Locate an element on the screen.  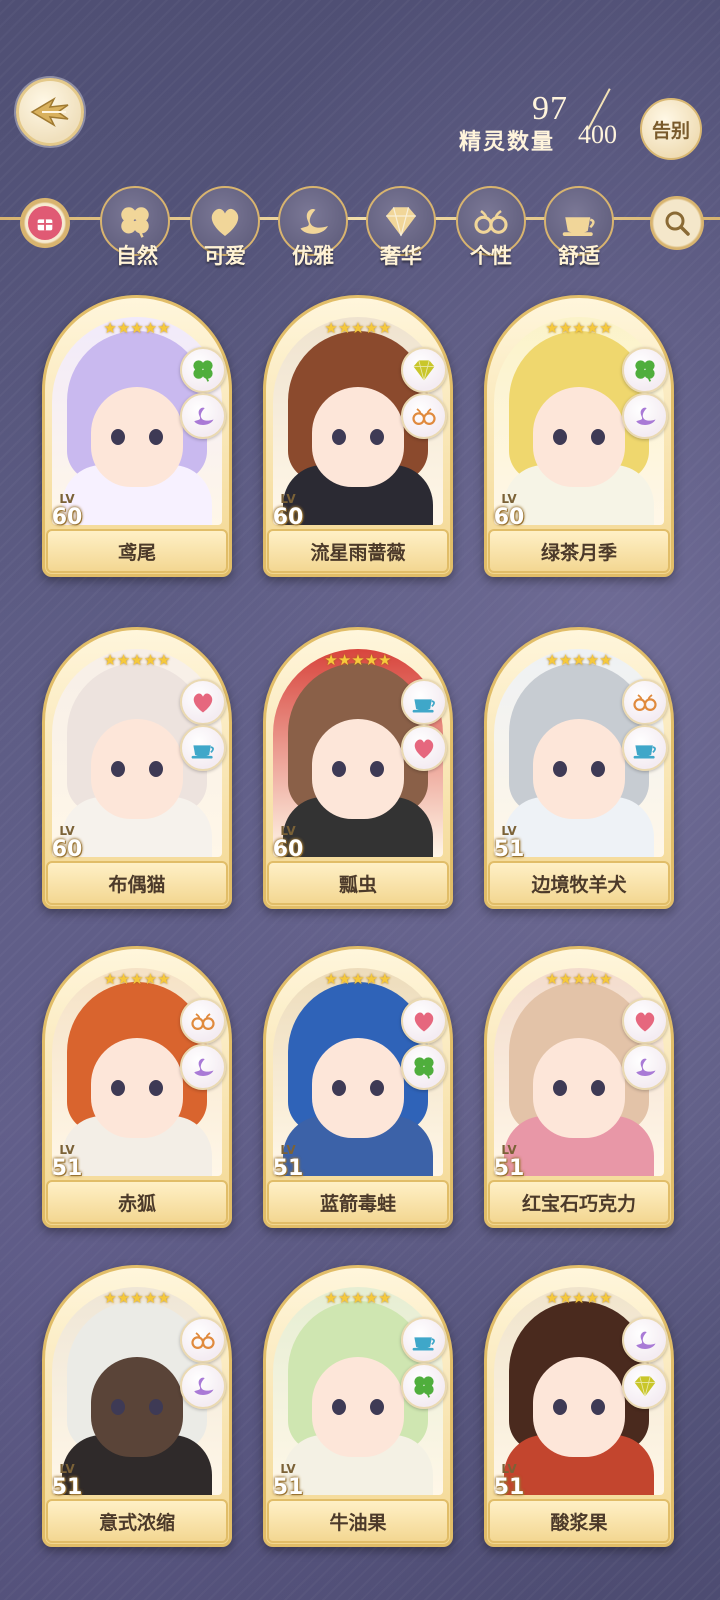
gift-icon is located at coordinates (45, 223).